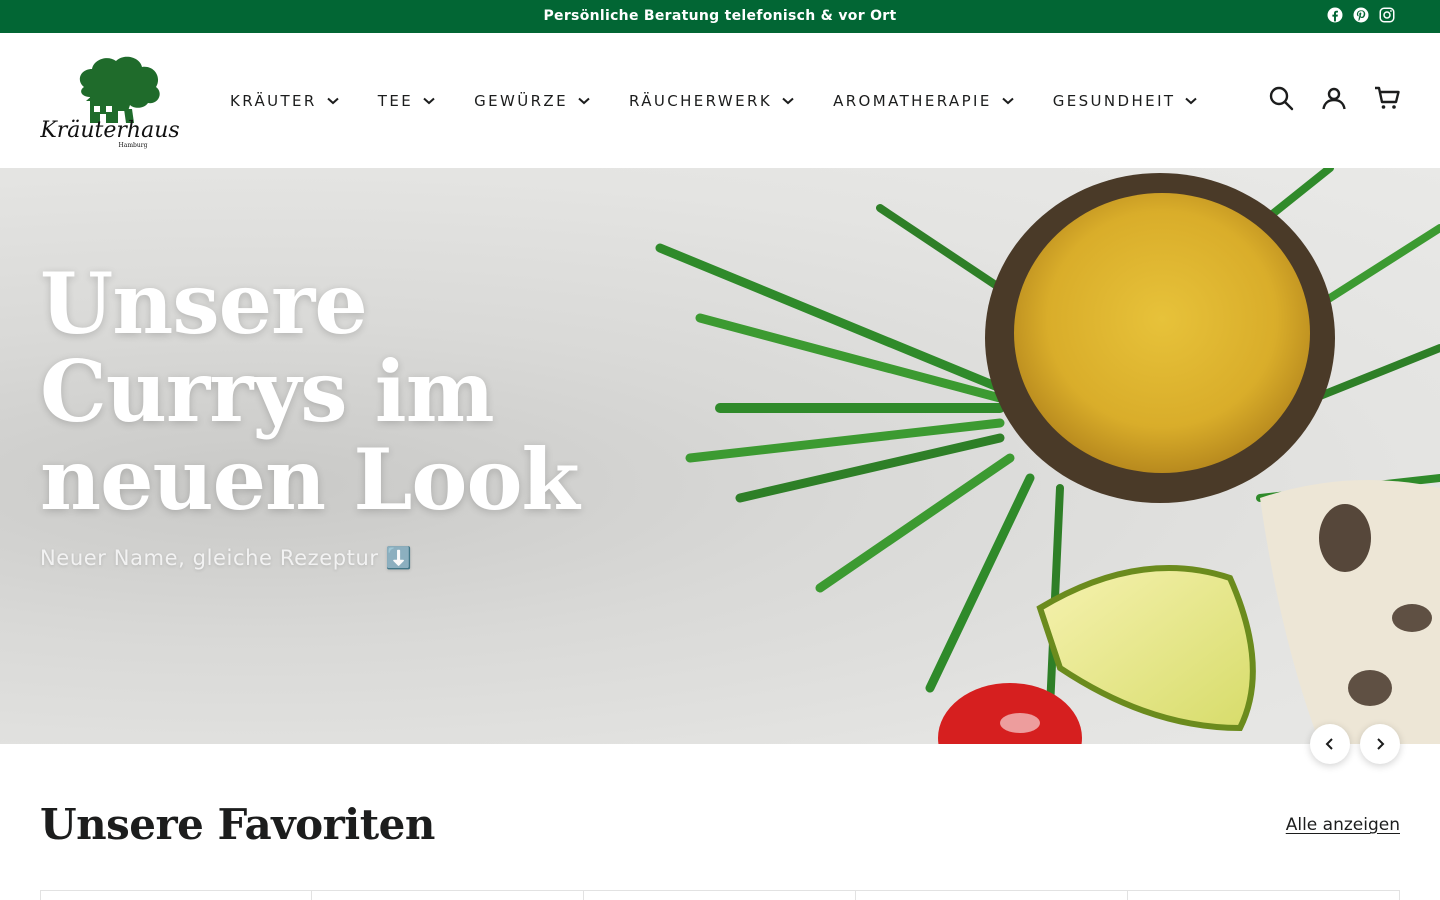 This screenshot has width=1440, height=900. I want to click on product-grid-top-border, so click(720, 890).